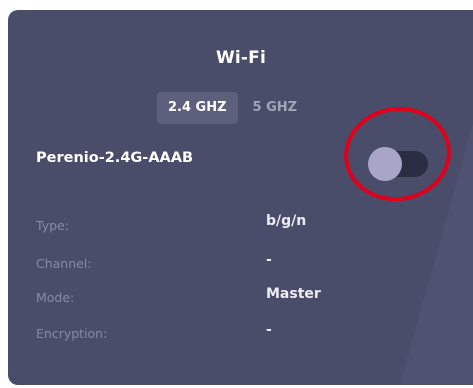  Describe the element at coordinates (269, 330) in the screenshot. I see `encryption-value: -` at that location.